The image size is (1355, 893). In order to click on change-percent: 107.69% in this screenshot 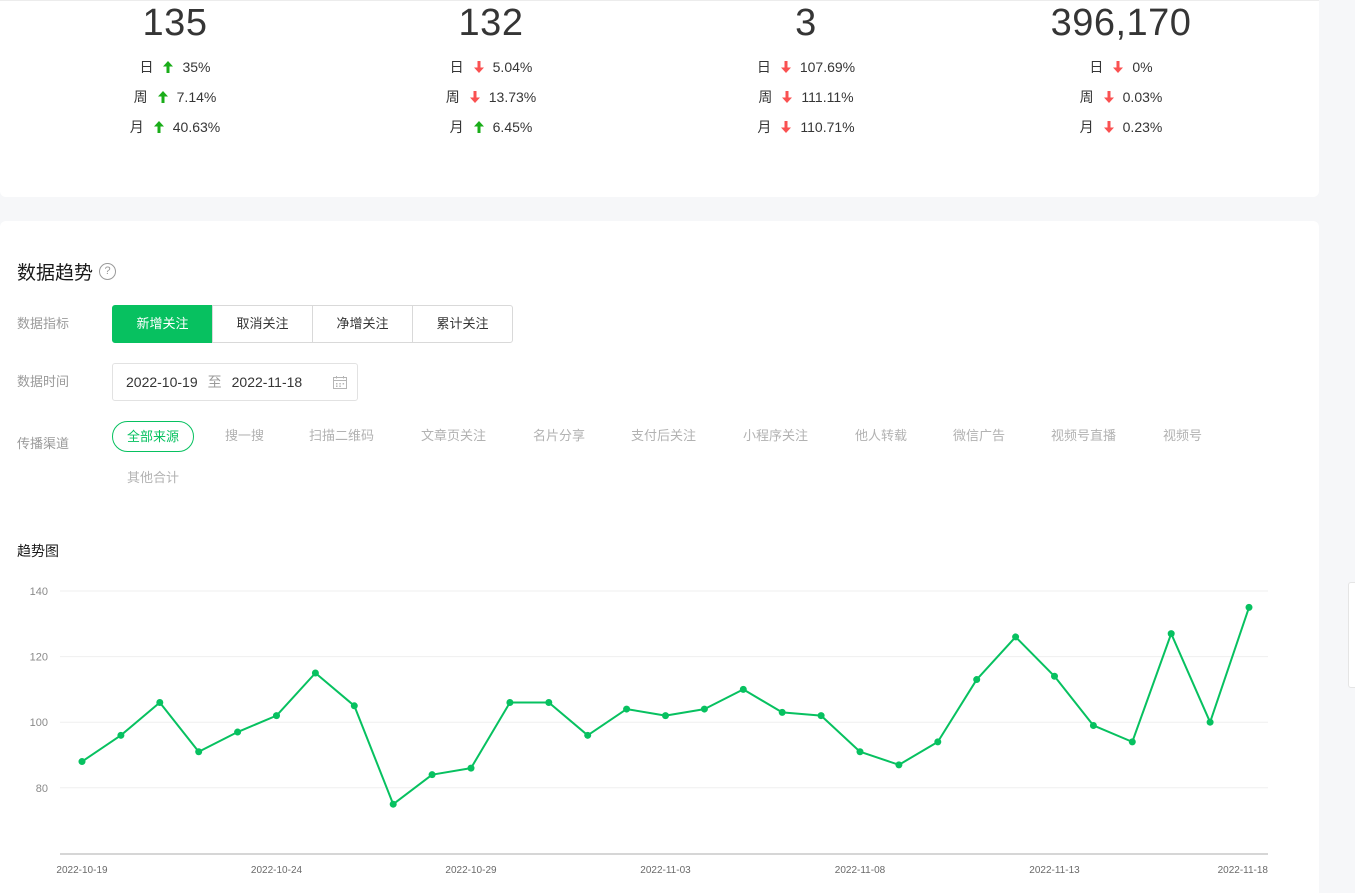, I will do `click(827, 67)`.